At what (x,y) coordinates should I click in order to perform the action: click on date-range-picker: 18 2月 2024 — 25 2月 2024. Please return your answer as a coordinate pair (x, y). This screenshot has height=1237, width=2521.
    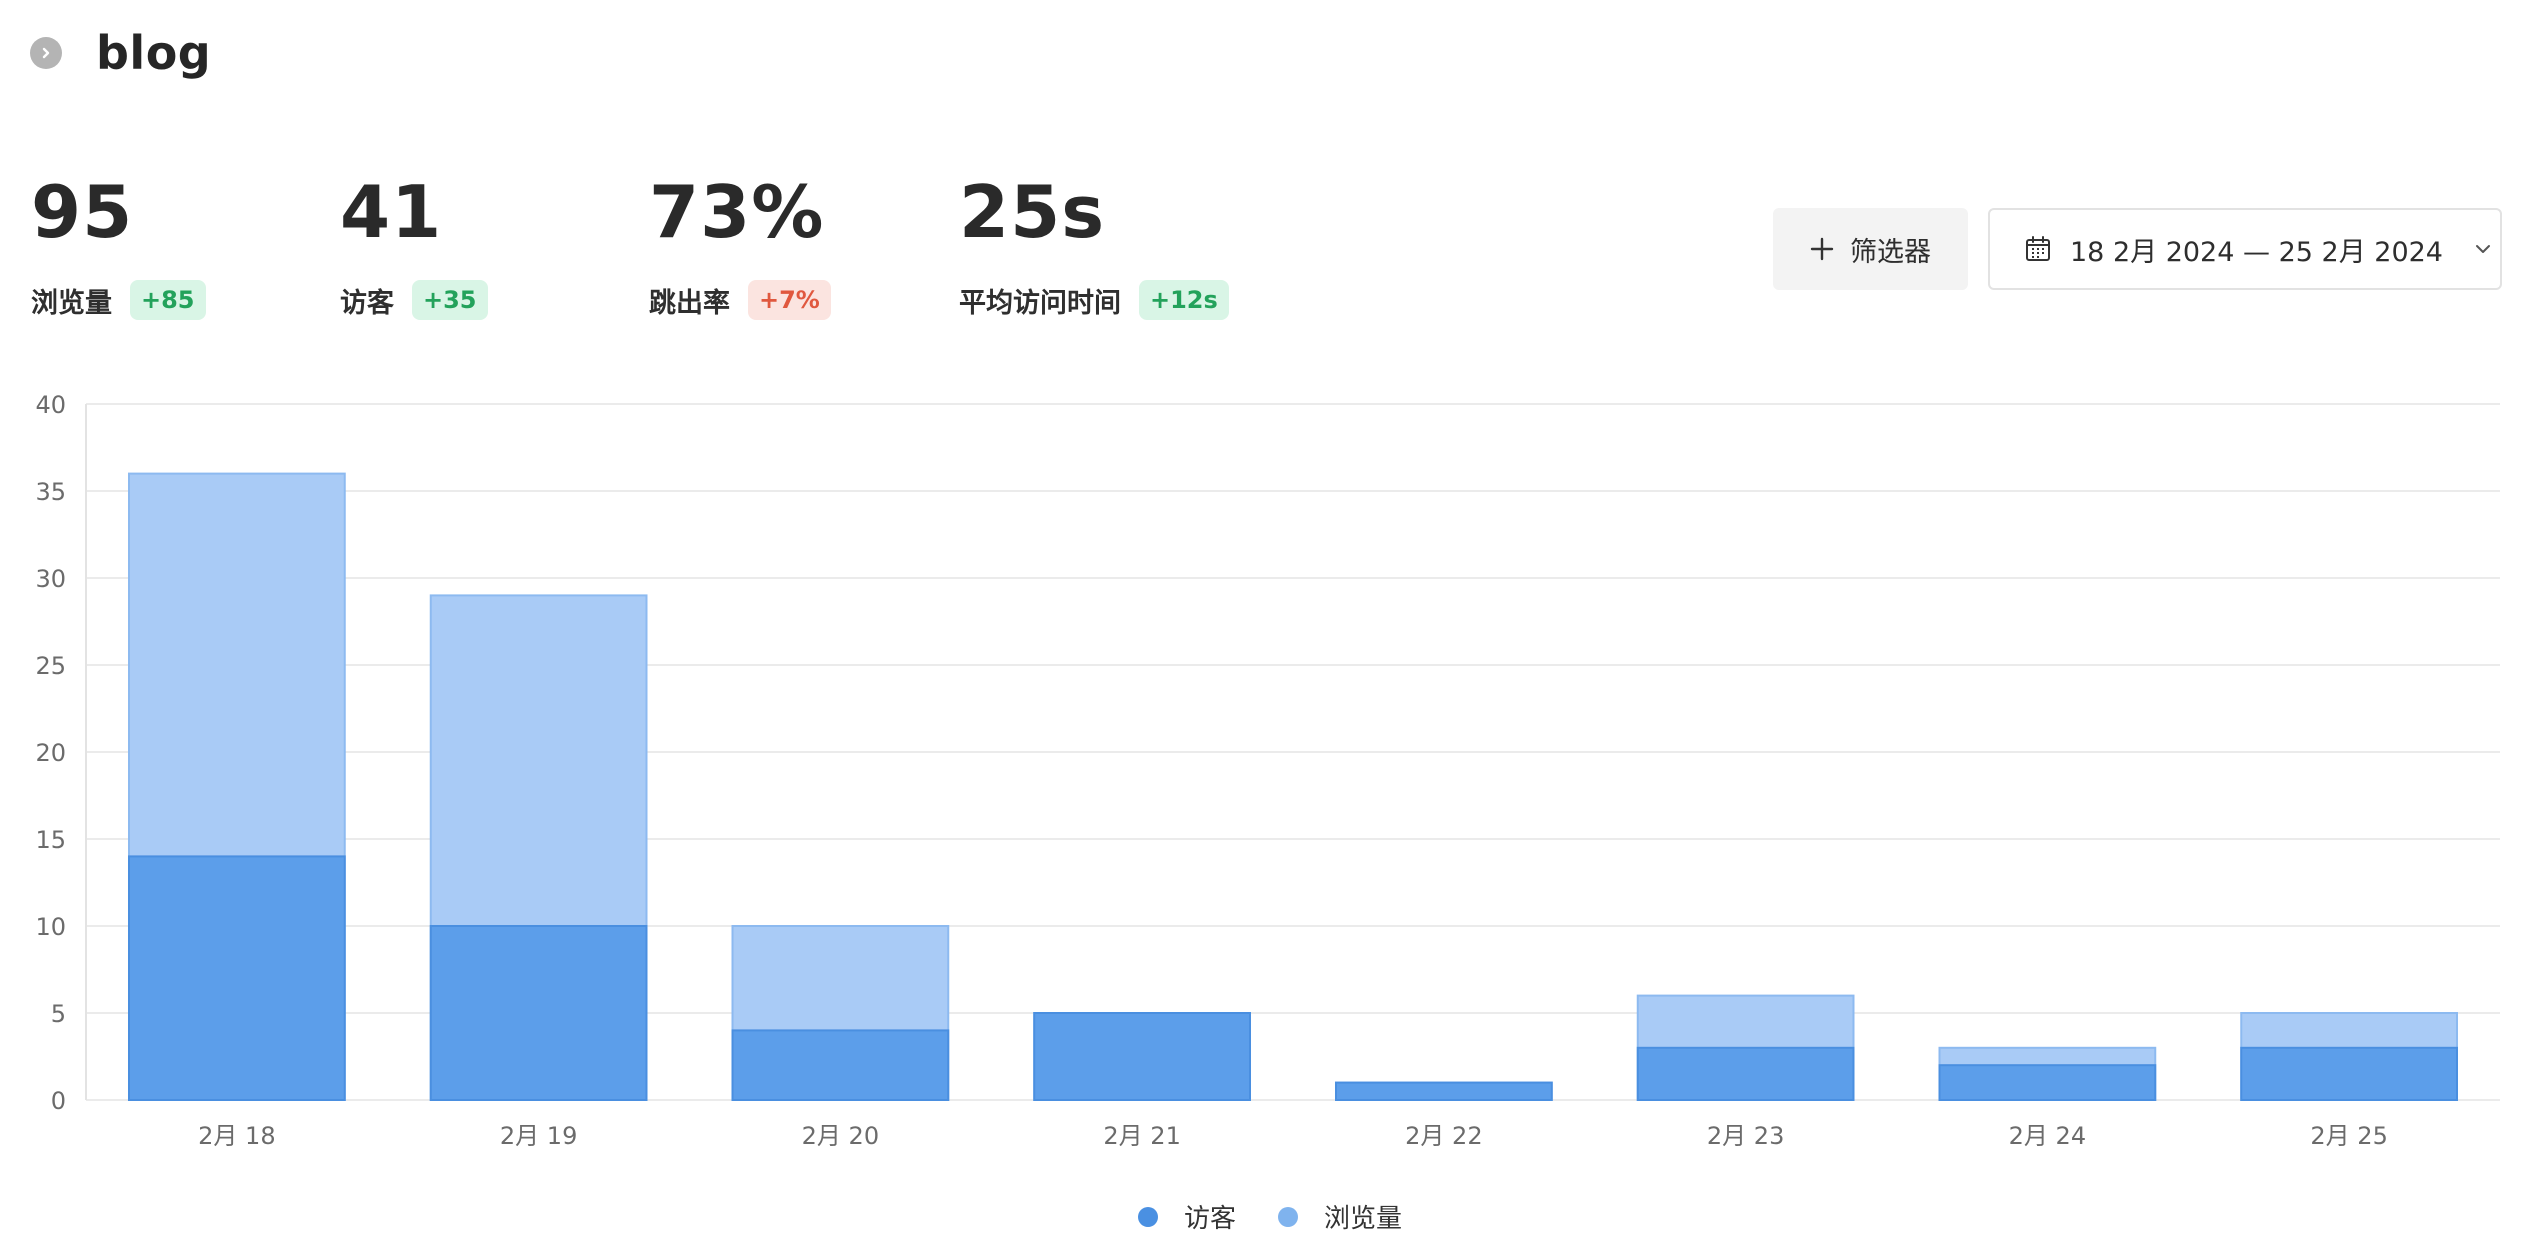
    Looking at the image, I should click on (2245, 249).